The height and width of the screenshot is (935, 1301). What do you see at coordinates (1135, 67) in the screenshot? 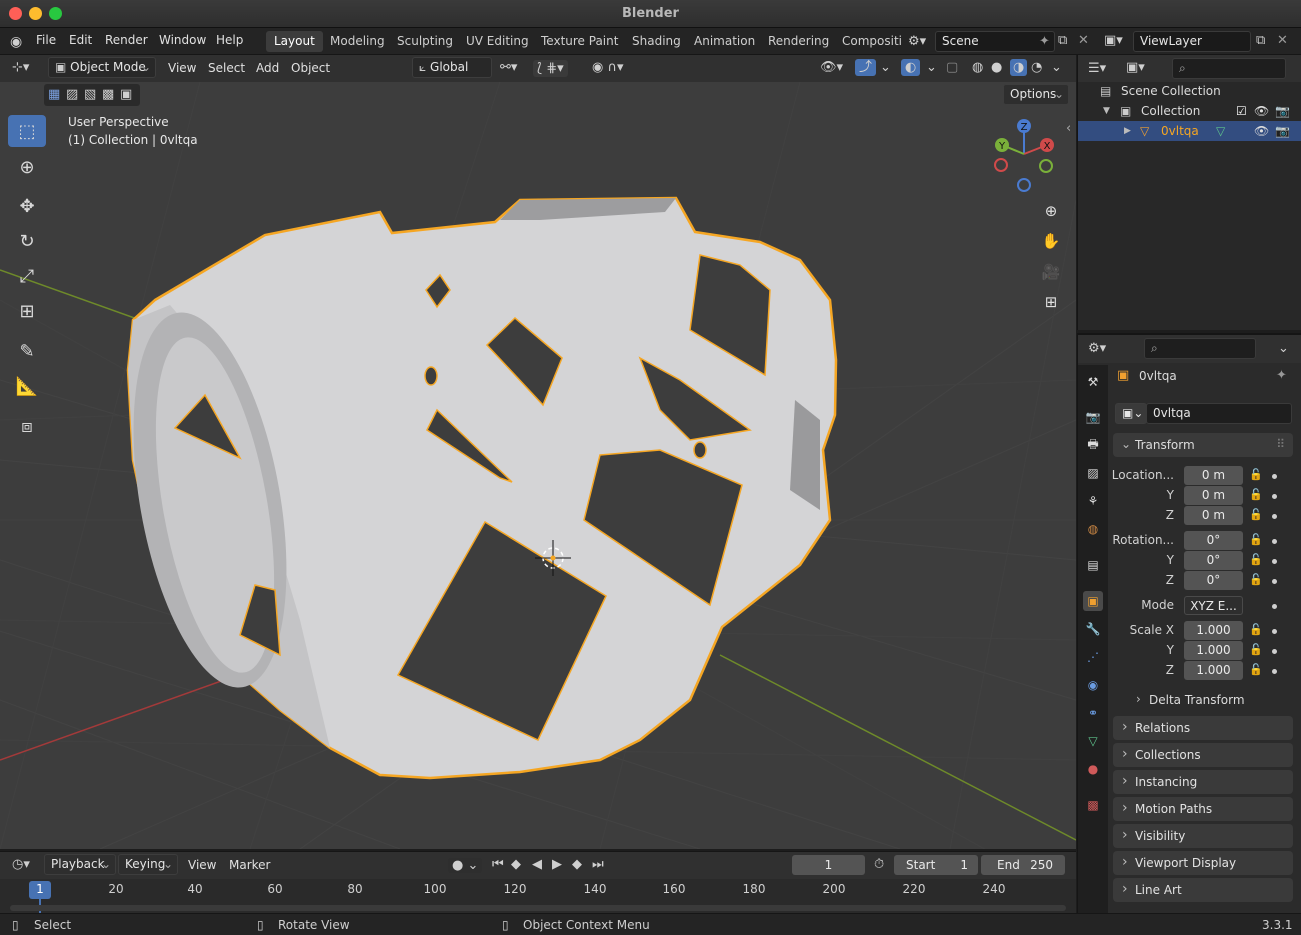
I see `display-mode-icon: ▣▾` at bounding box center [1135, 67].